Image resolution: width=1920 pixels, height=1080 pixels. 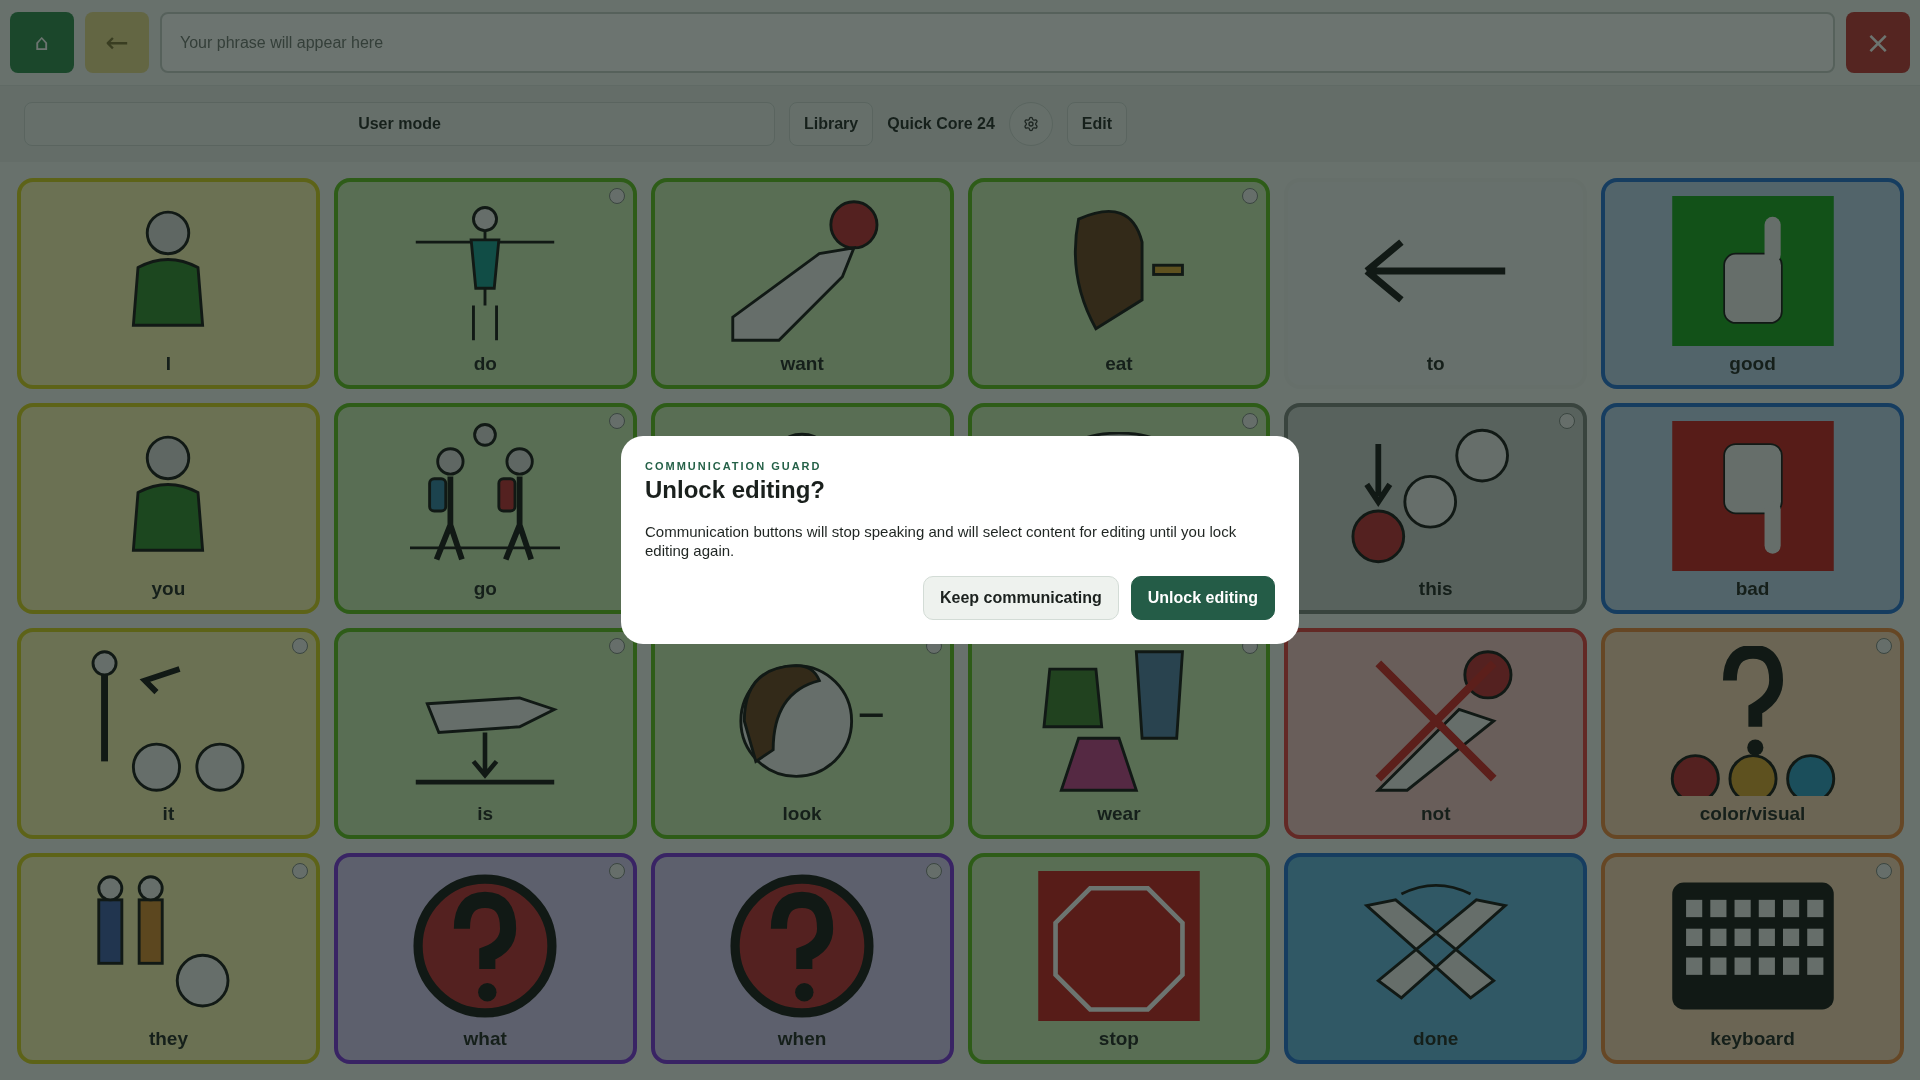 What do you see at coordinates (997, 42) in the screenshot?
I see `phrase-field: Your phrase will appear here` at bounding box center [997, 42].